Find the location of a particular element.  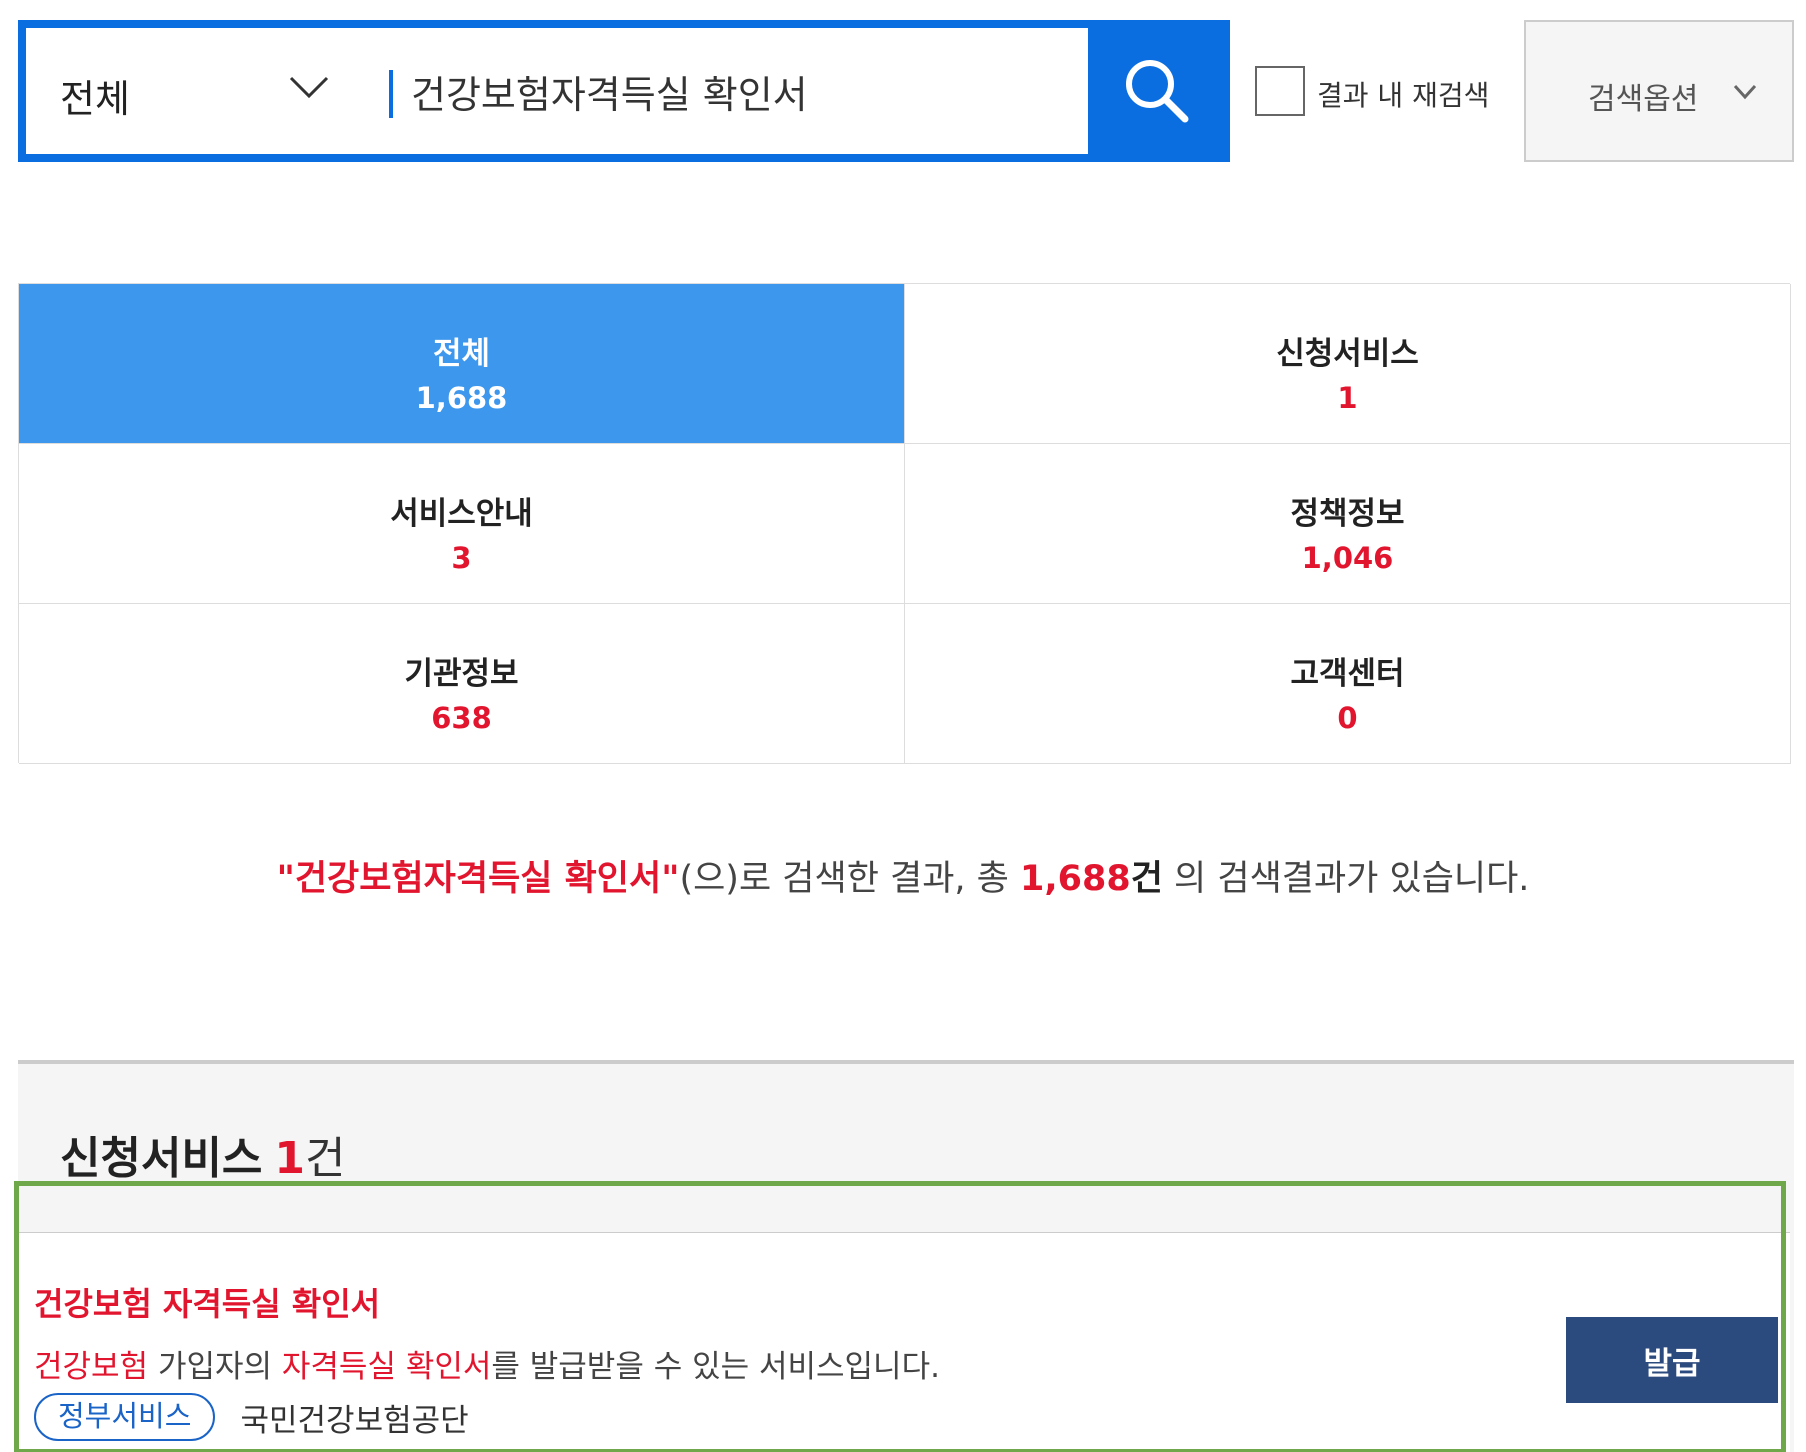

summary-mid-text: (으)로 검색한 결과, 총 is located at coordinates (849, 879).